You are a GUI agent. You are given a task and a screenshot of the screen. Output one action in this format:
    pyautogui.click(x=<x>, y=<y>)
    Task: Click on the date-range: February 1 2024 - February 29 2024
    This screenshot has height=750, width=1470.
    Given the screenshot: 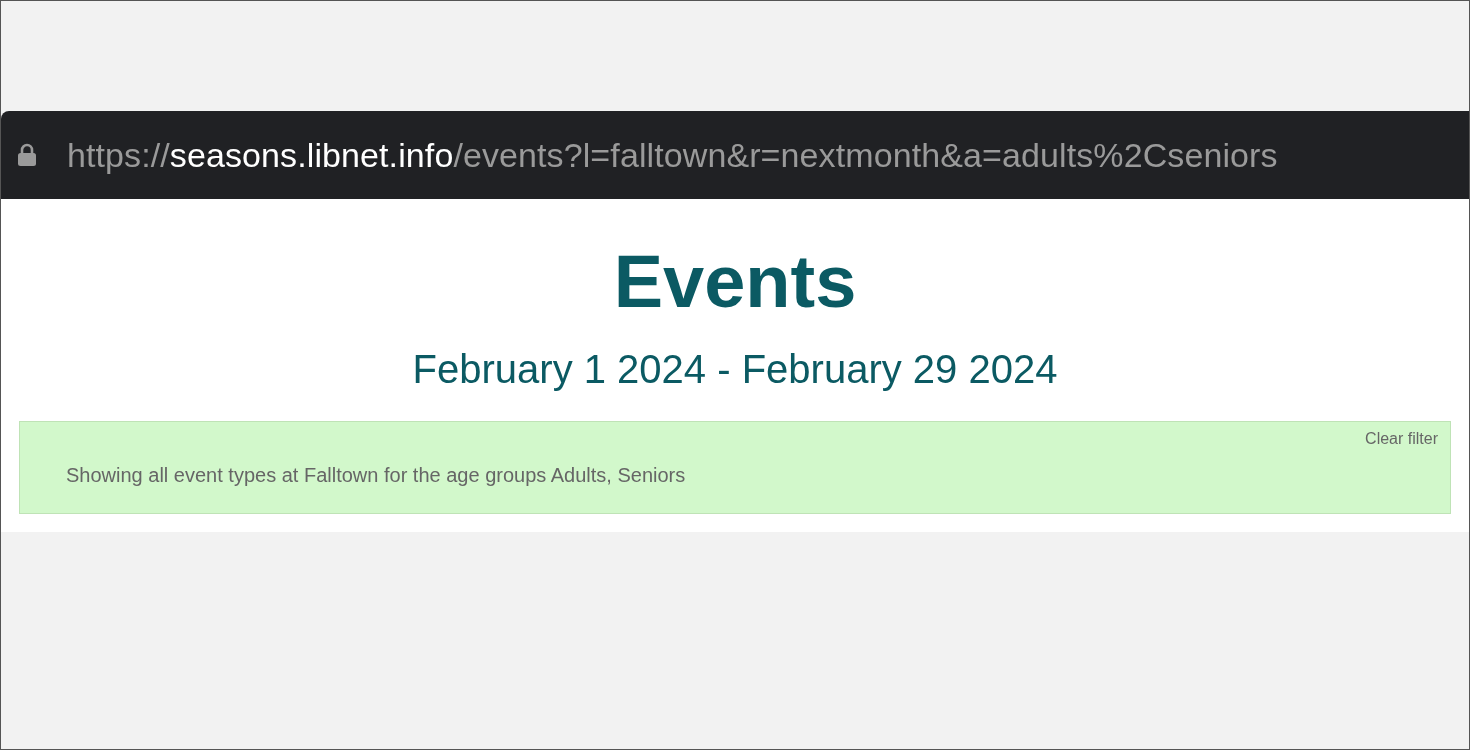 What is the action you would take?
    pyautogui.click(x=735, y=369)
    